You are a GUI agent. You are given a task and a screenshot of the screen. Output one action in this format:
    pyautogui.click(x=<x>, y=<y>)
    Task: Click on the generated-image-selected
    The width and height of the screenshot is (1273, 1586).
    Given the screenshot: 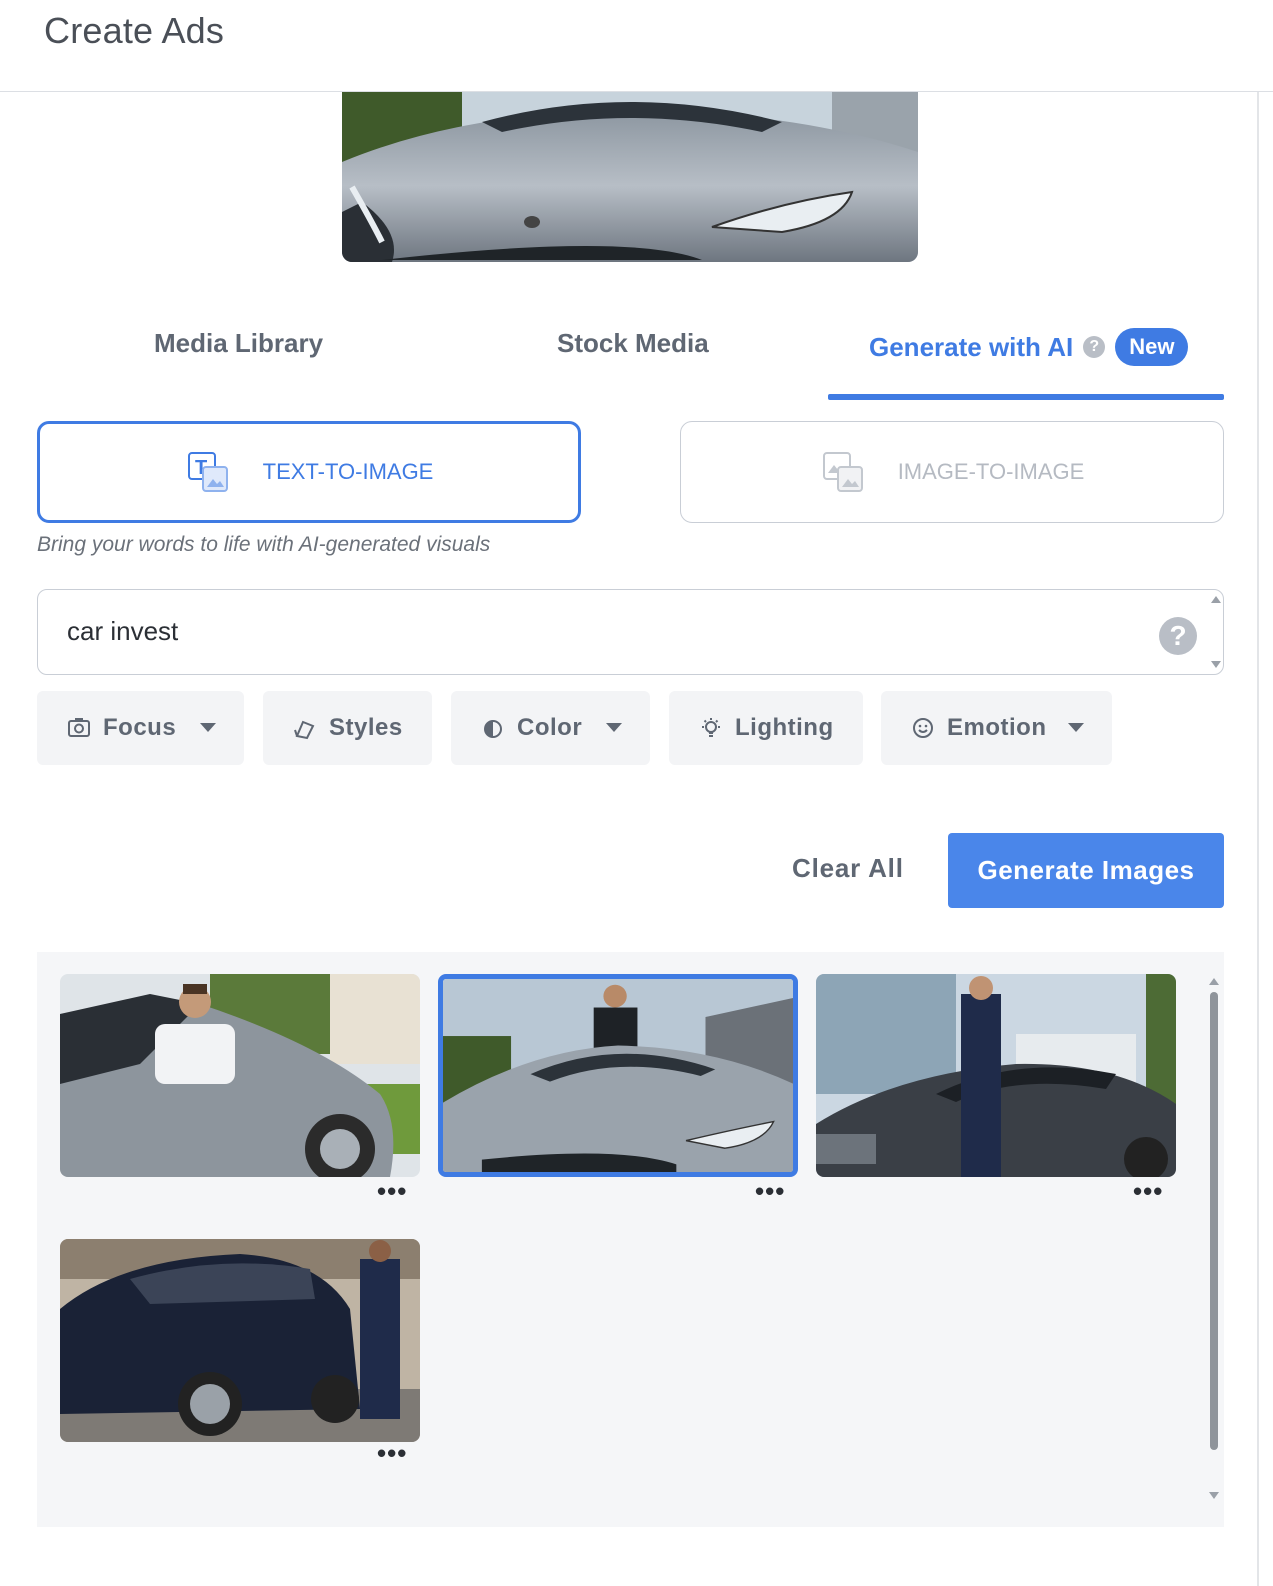 What is the action you would take?
    pyautogui.click(x=618, y=1075)
    